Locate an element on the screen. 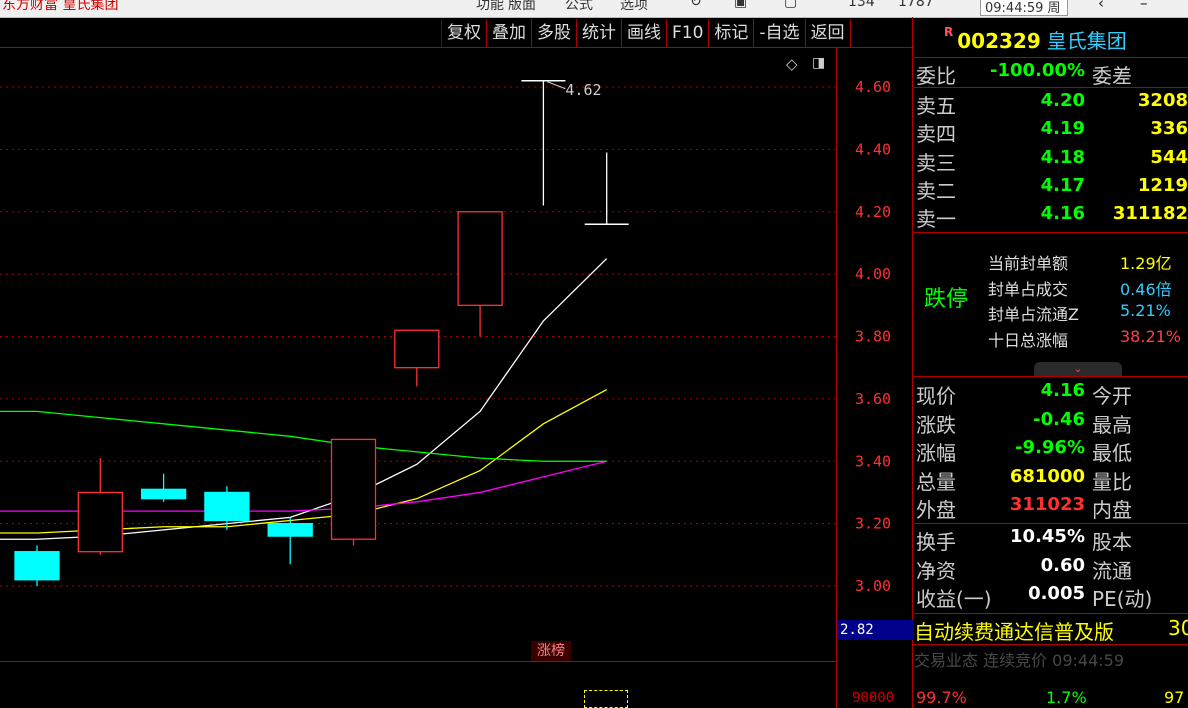 The image size is (1188, 708). quote-label-2: 今开 is located at coordinates (1112, 396).